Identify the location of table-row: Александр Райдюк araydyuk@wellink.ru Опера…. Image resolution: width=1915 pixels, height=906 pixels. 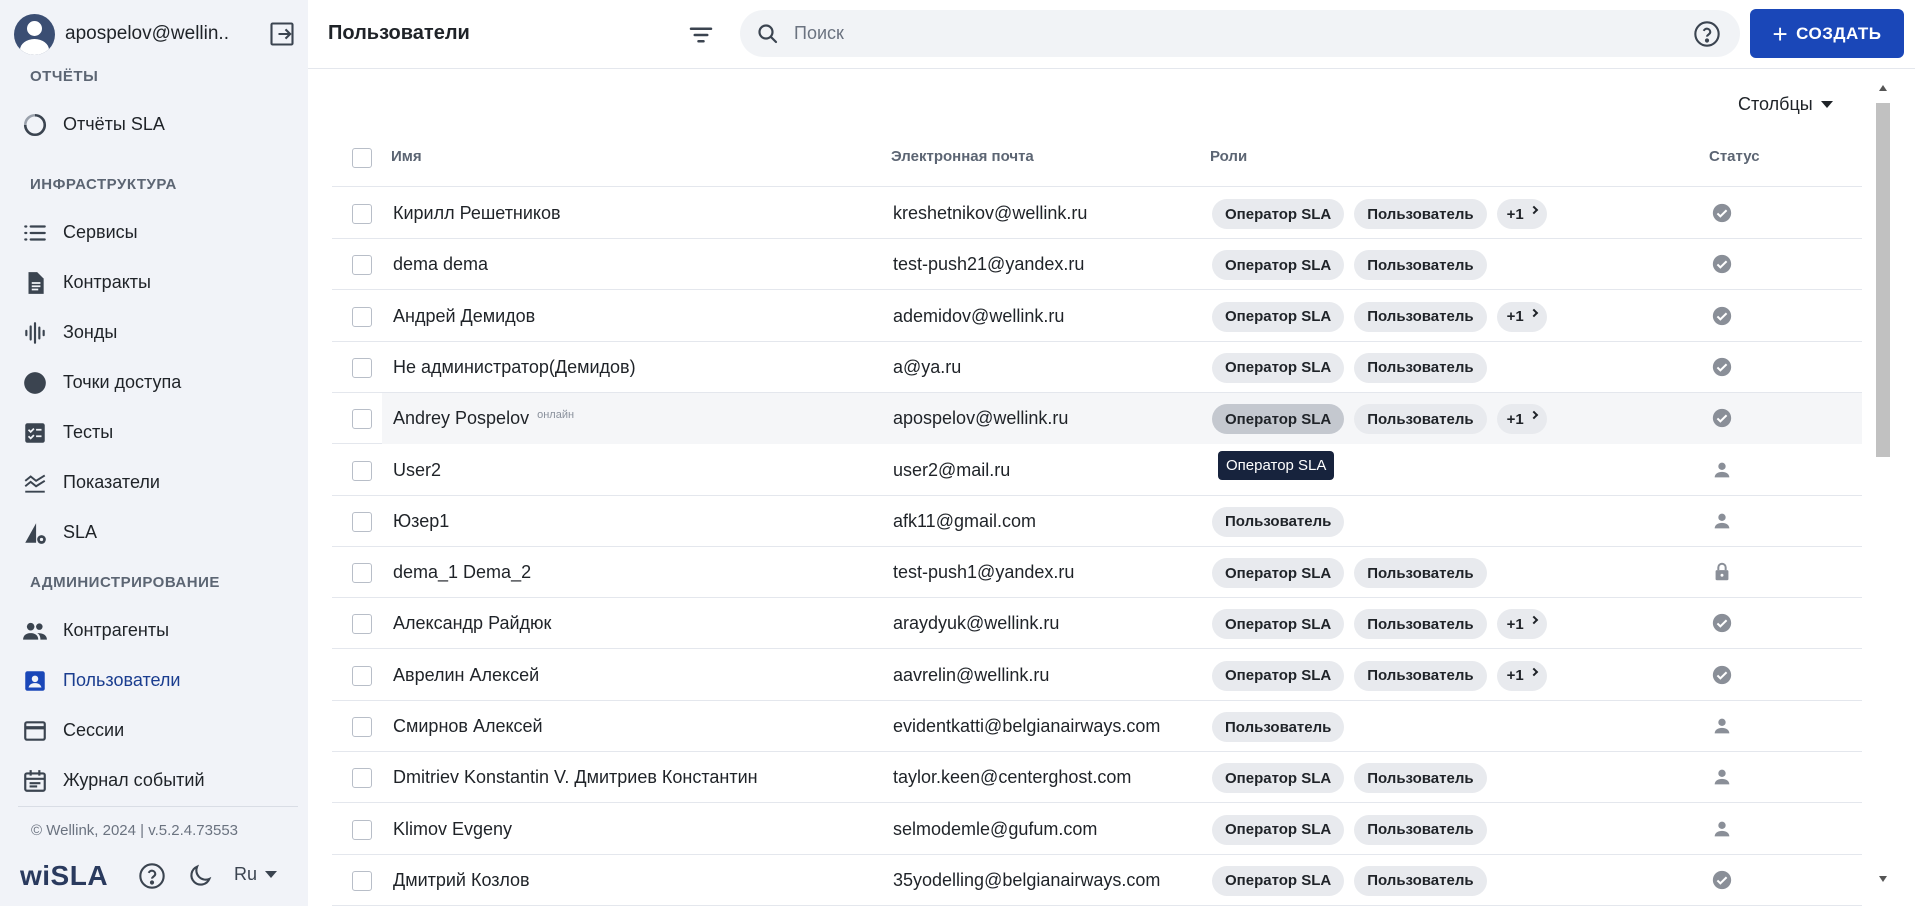
(1097, 624).